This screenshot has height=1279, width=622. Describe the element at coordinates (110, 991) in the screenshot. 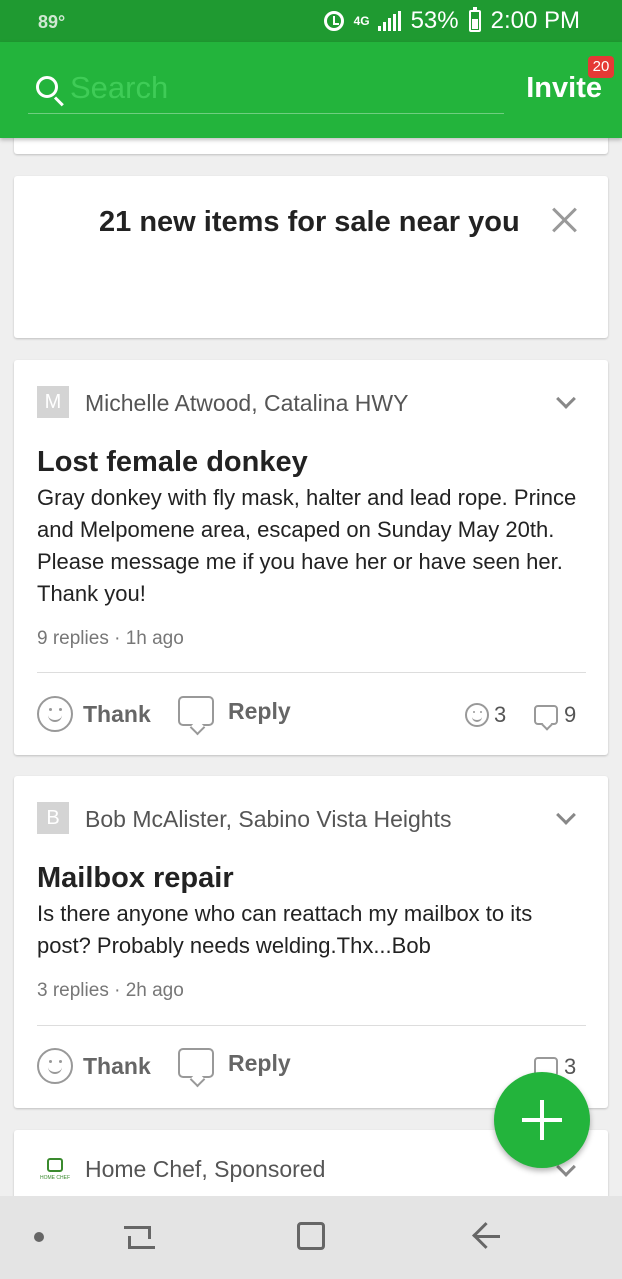

I see `post-meta: 3 replies · 2h ago` at that location.